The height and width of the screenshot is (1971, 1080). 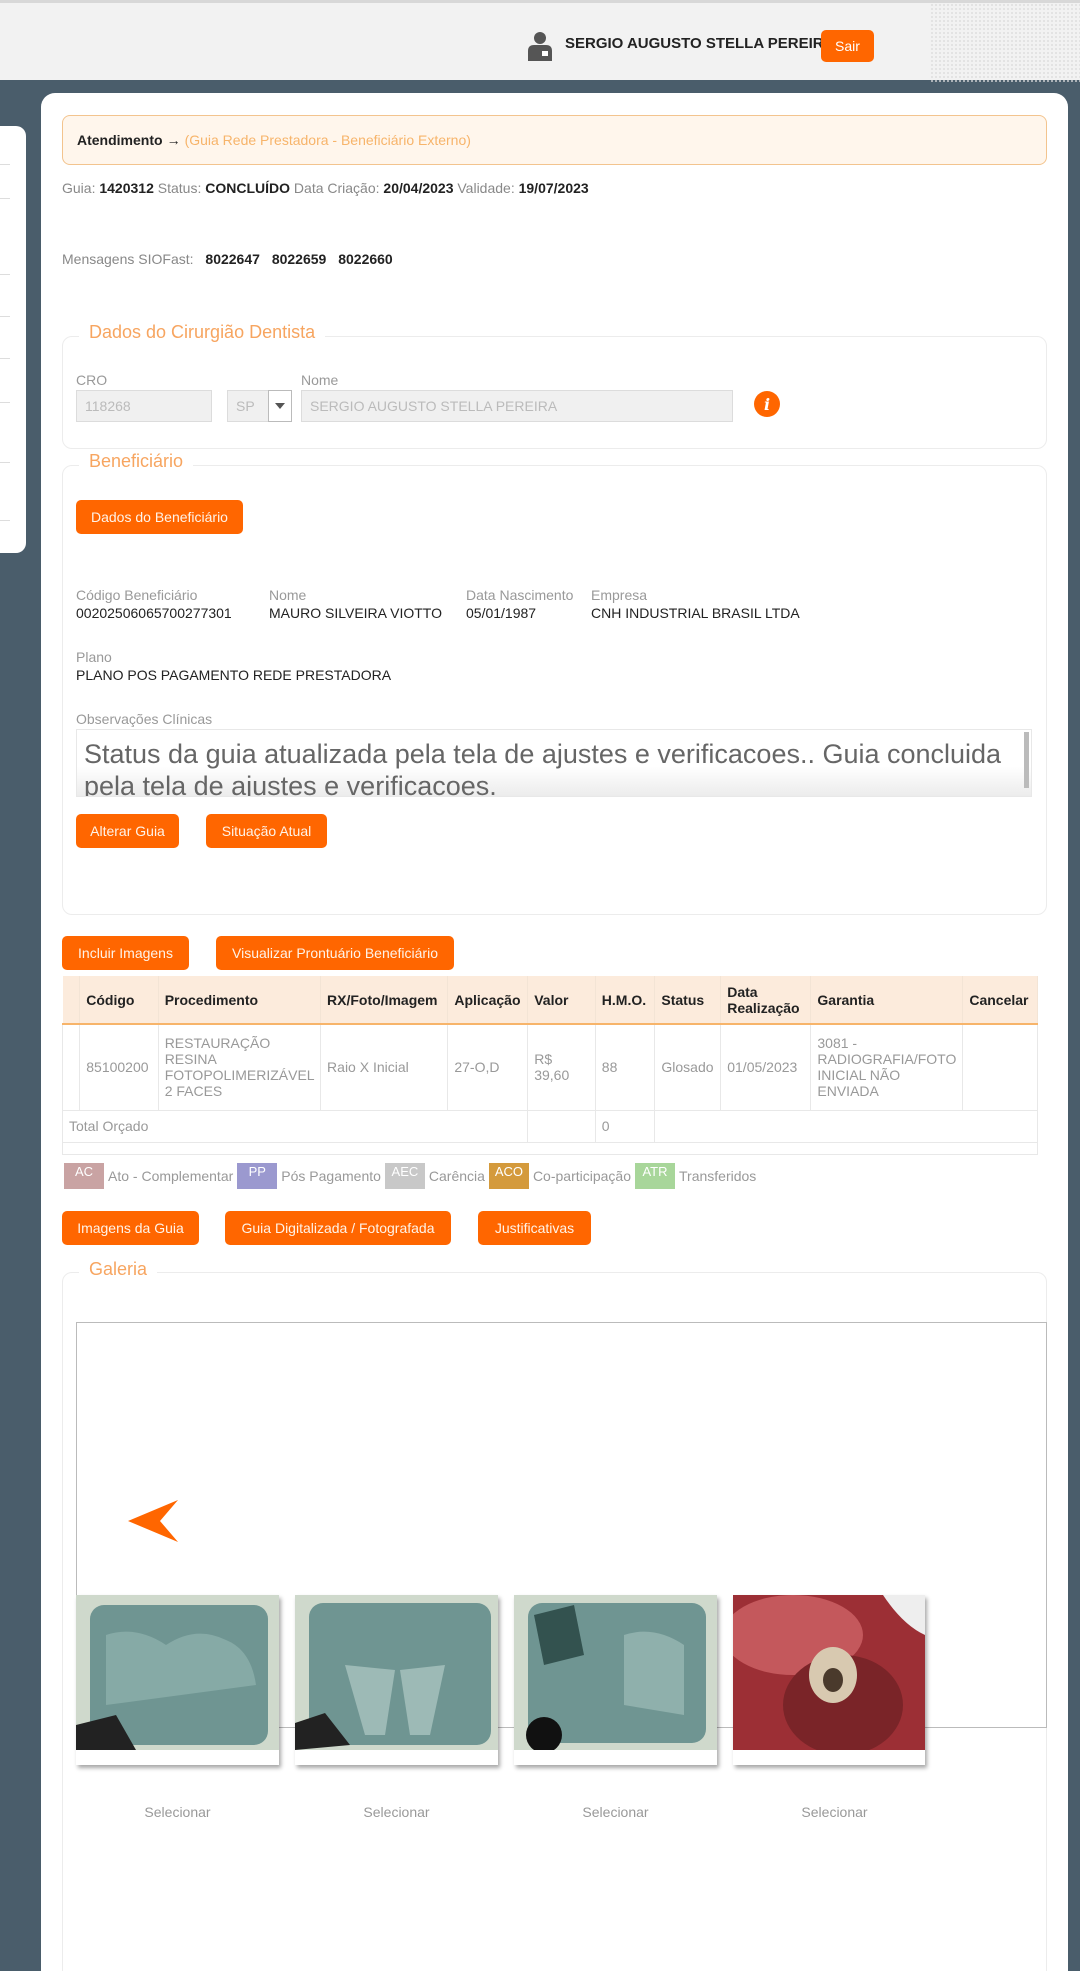 I want to click on imagens-guia-button: Imagens da Guia, so click(x=130, y=1228).